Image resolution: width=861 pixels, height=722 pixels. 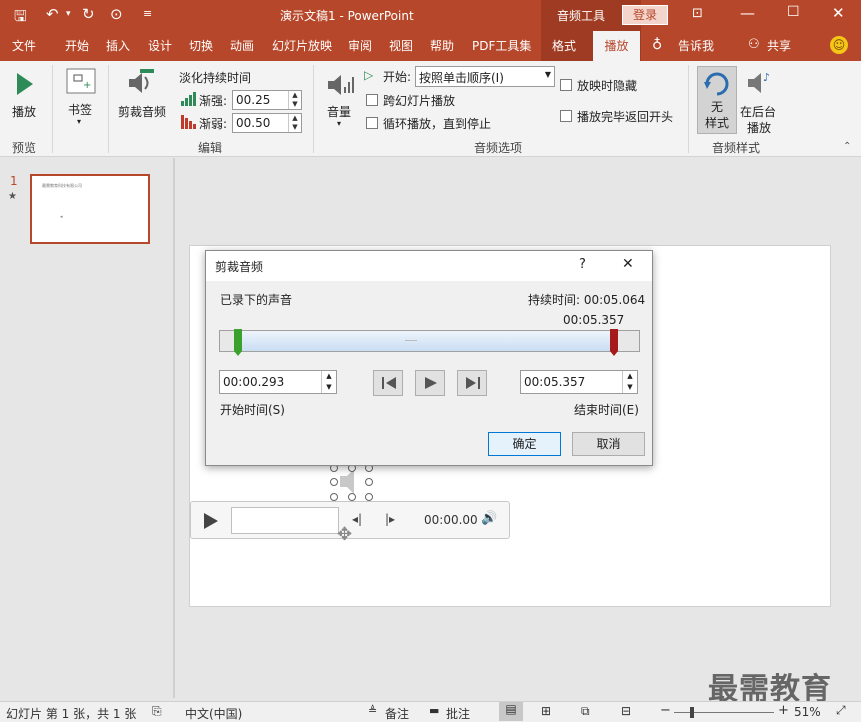 I want to click on dialog-play-button, so click(x=430, y=383).